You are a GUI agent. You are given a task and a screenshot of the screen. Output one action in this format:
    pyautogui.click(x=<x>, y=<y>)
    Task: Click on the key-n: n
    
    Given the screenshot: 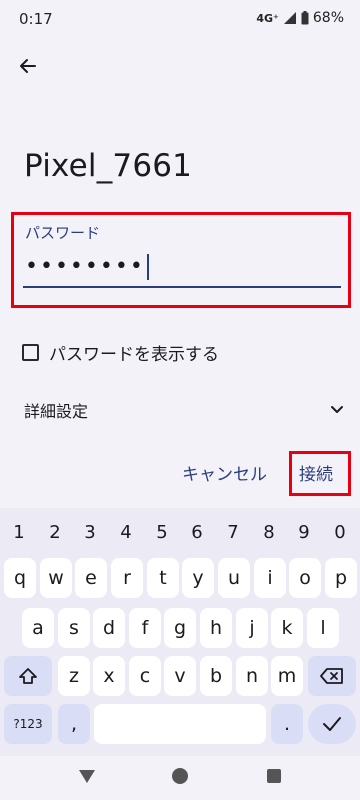 What is the action you would take?
    pyautogui.click(x=252, y=676)
    